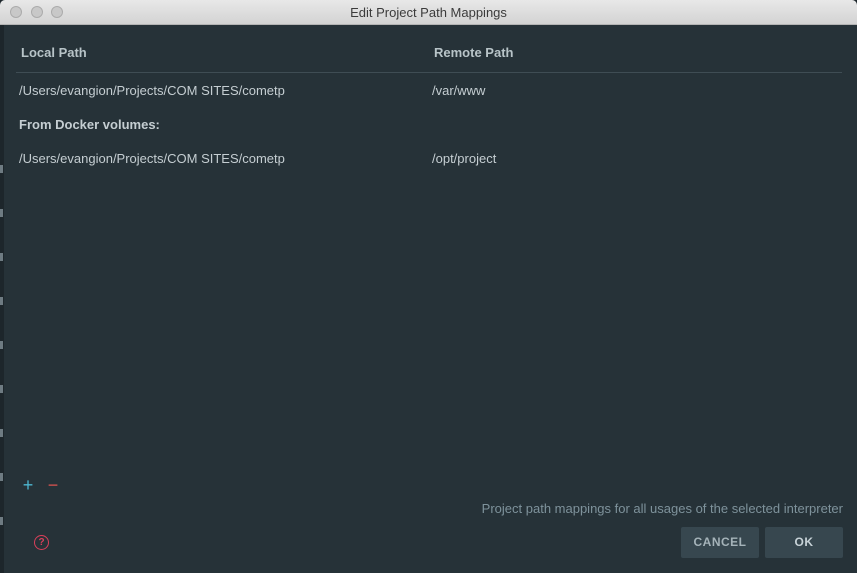 The image size is (857, 573). Describe the element at coordinates (53, 485) in the screenshot. I see `minus-icon: −` at that location.